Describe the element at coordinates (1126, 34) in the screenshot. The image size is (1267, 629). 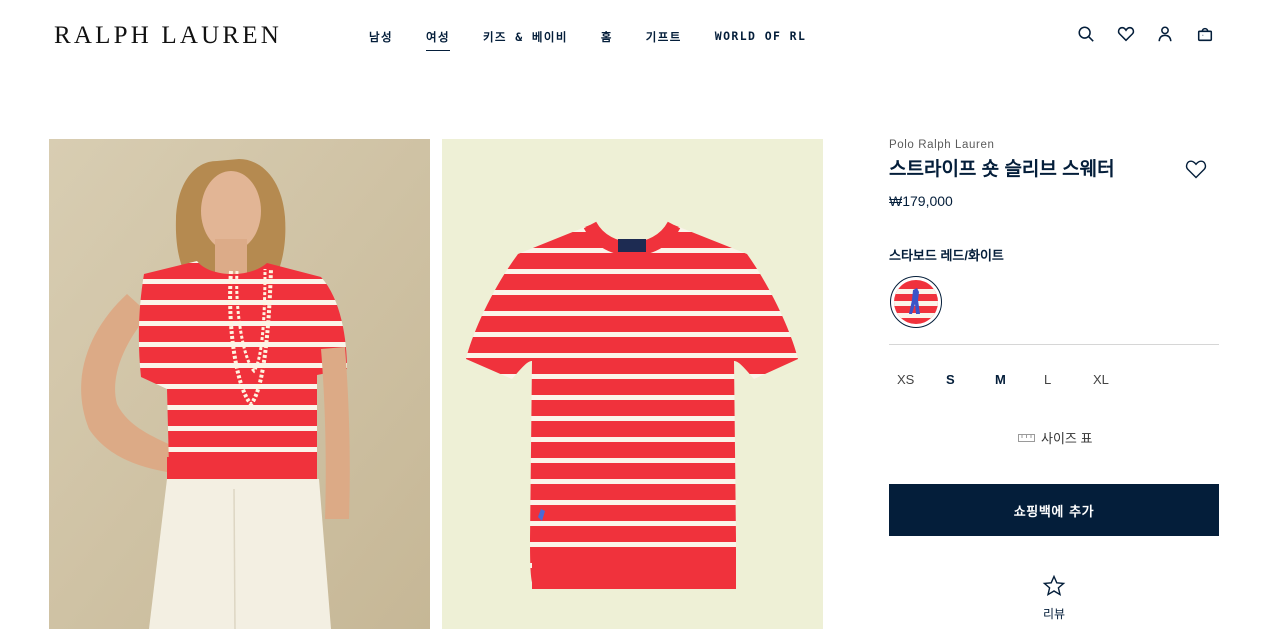
I see `heart-icon` at that location.